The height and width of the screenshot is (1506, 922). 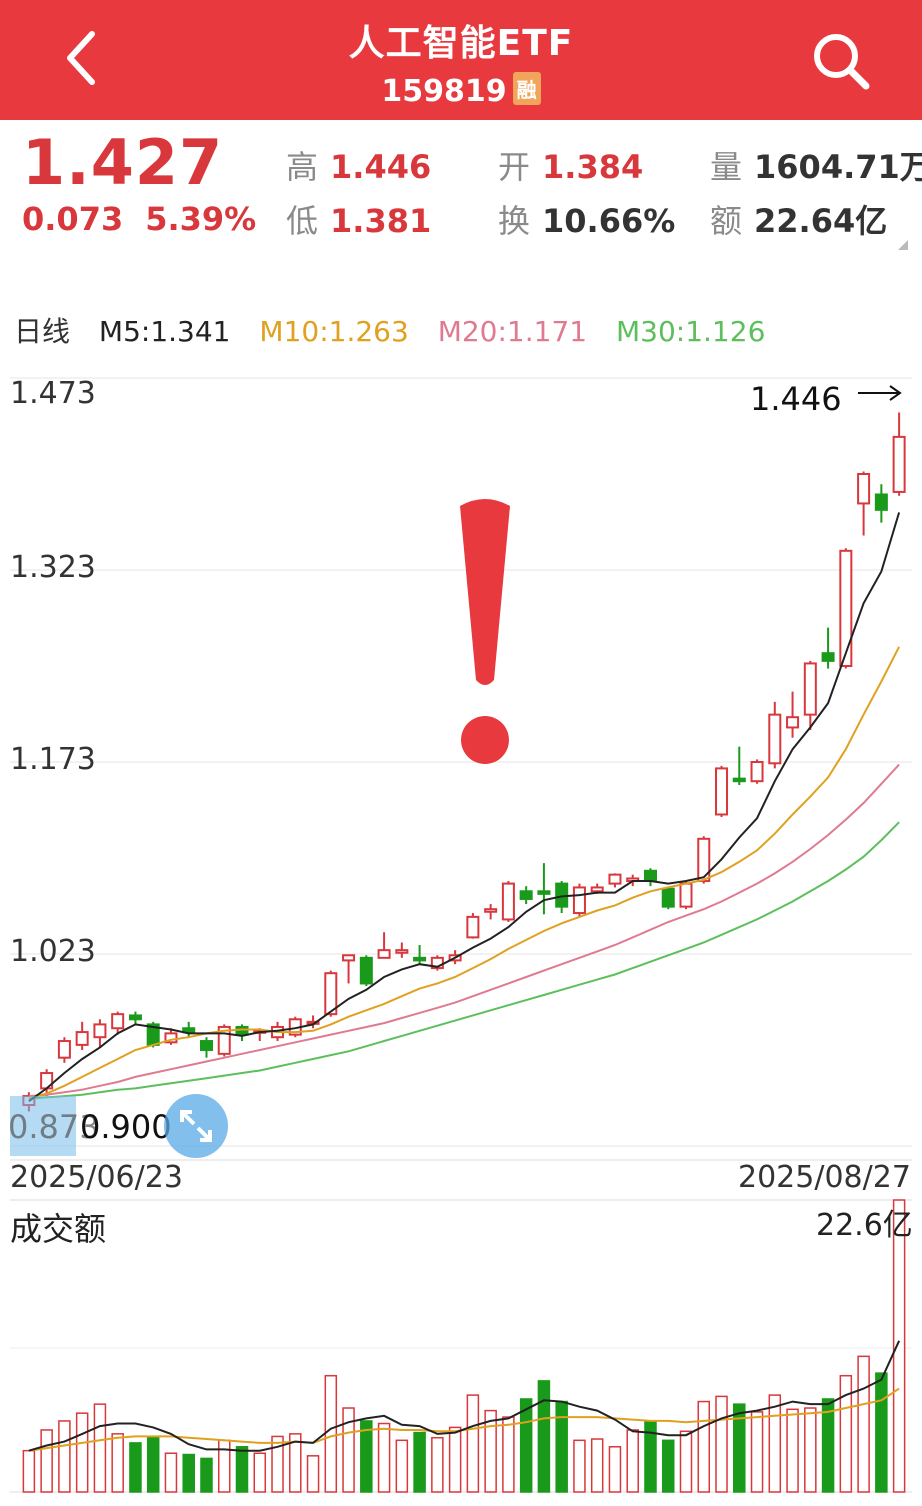 What do you see at coordinates (164, 331) in the screenshot?
I see `ma5-label: M5:1.341` at bounding box center [164, 331].